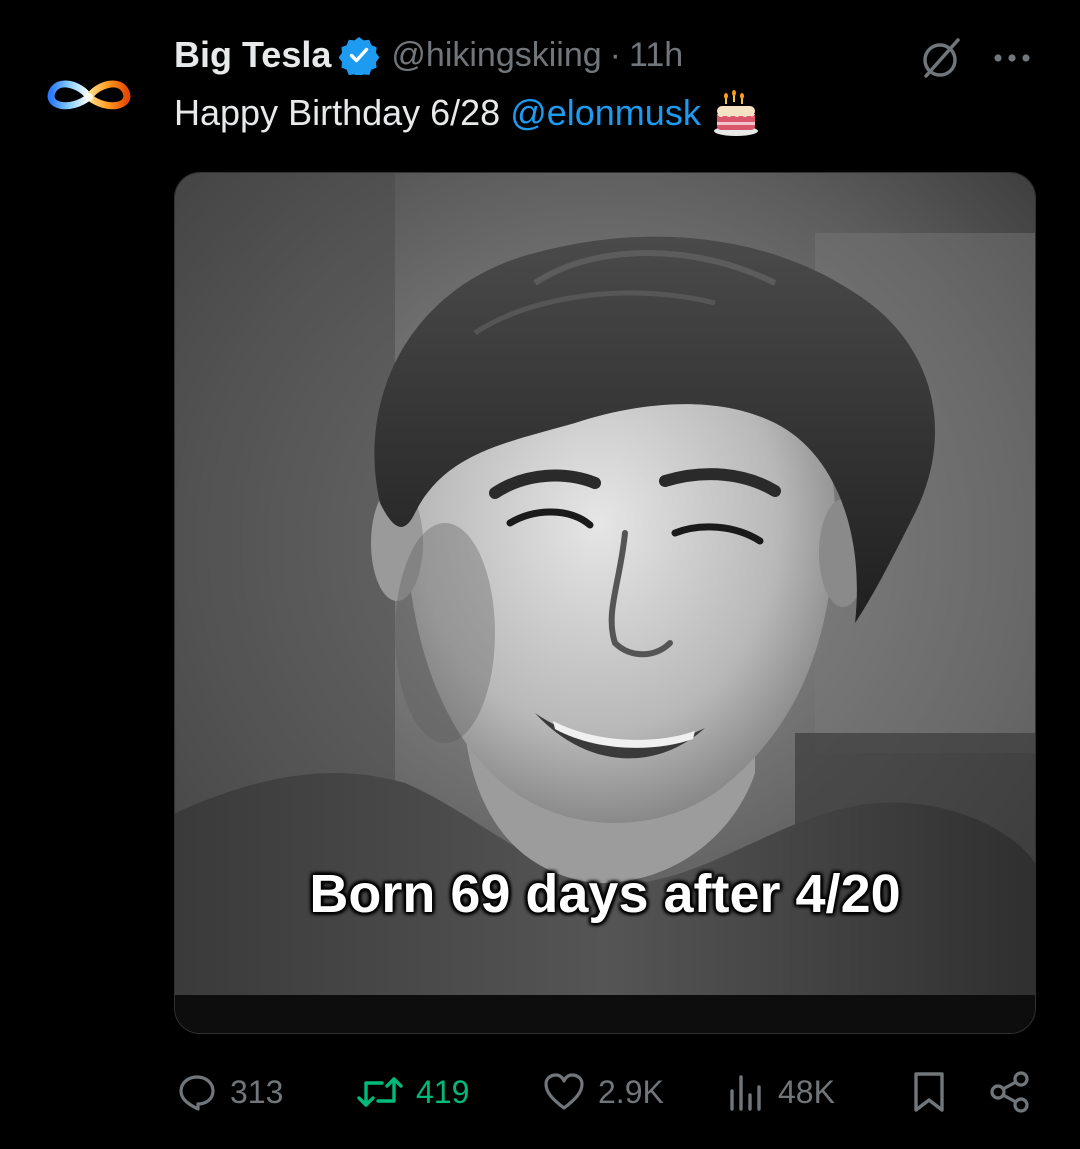 This screenshot has height=1149, width=1080. I want to click on views-button: 48K, so click(780, 1092).